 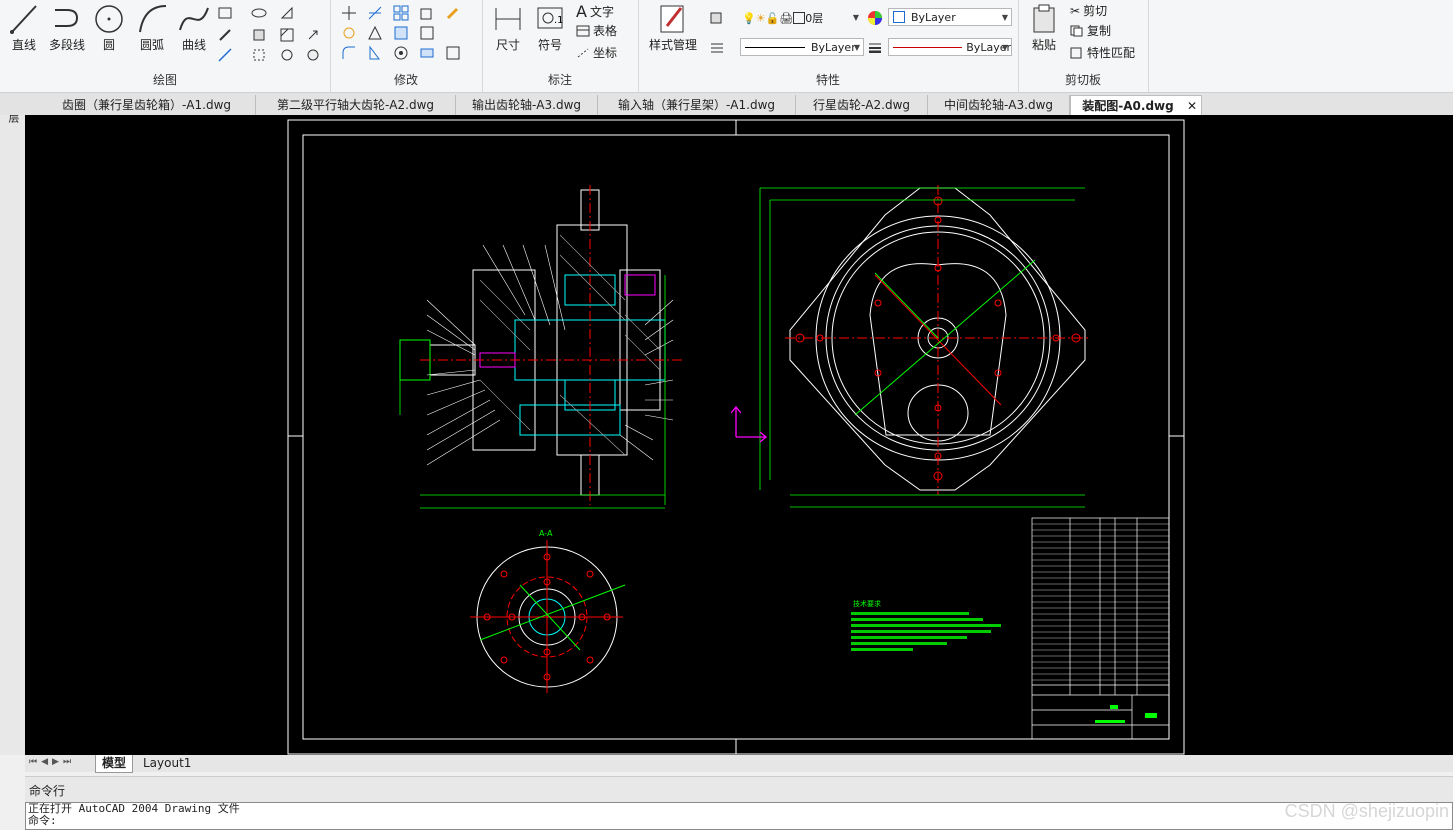 What do you see at coordinates (427, 13) in the screenshot?
I see `copy-object-icon` at bounding box center [427, 13].